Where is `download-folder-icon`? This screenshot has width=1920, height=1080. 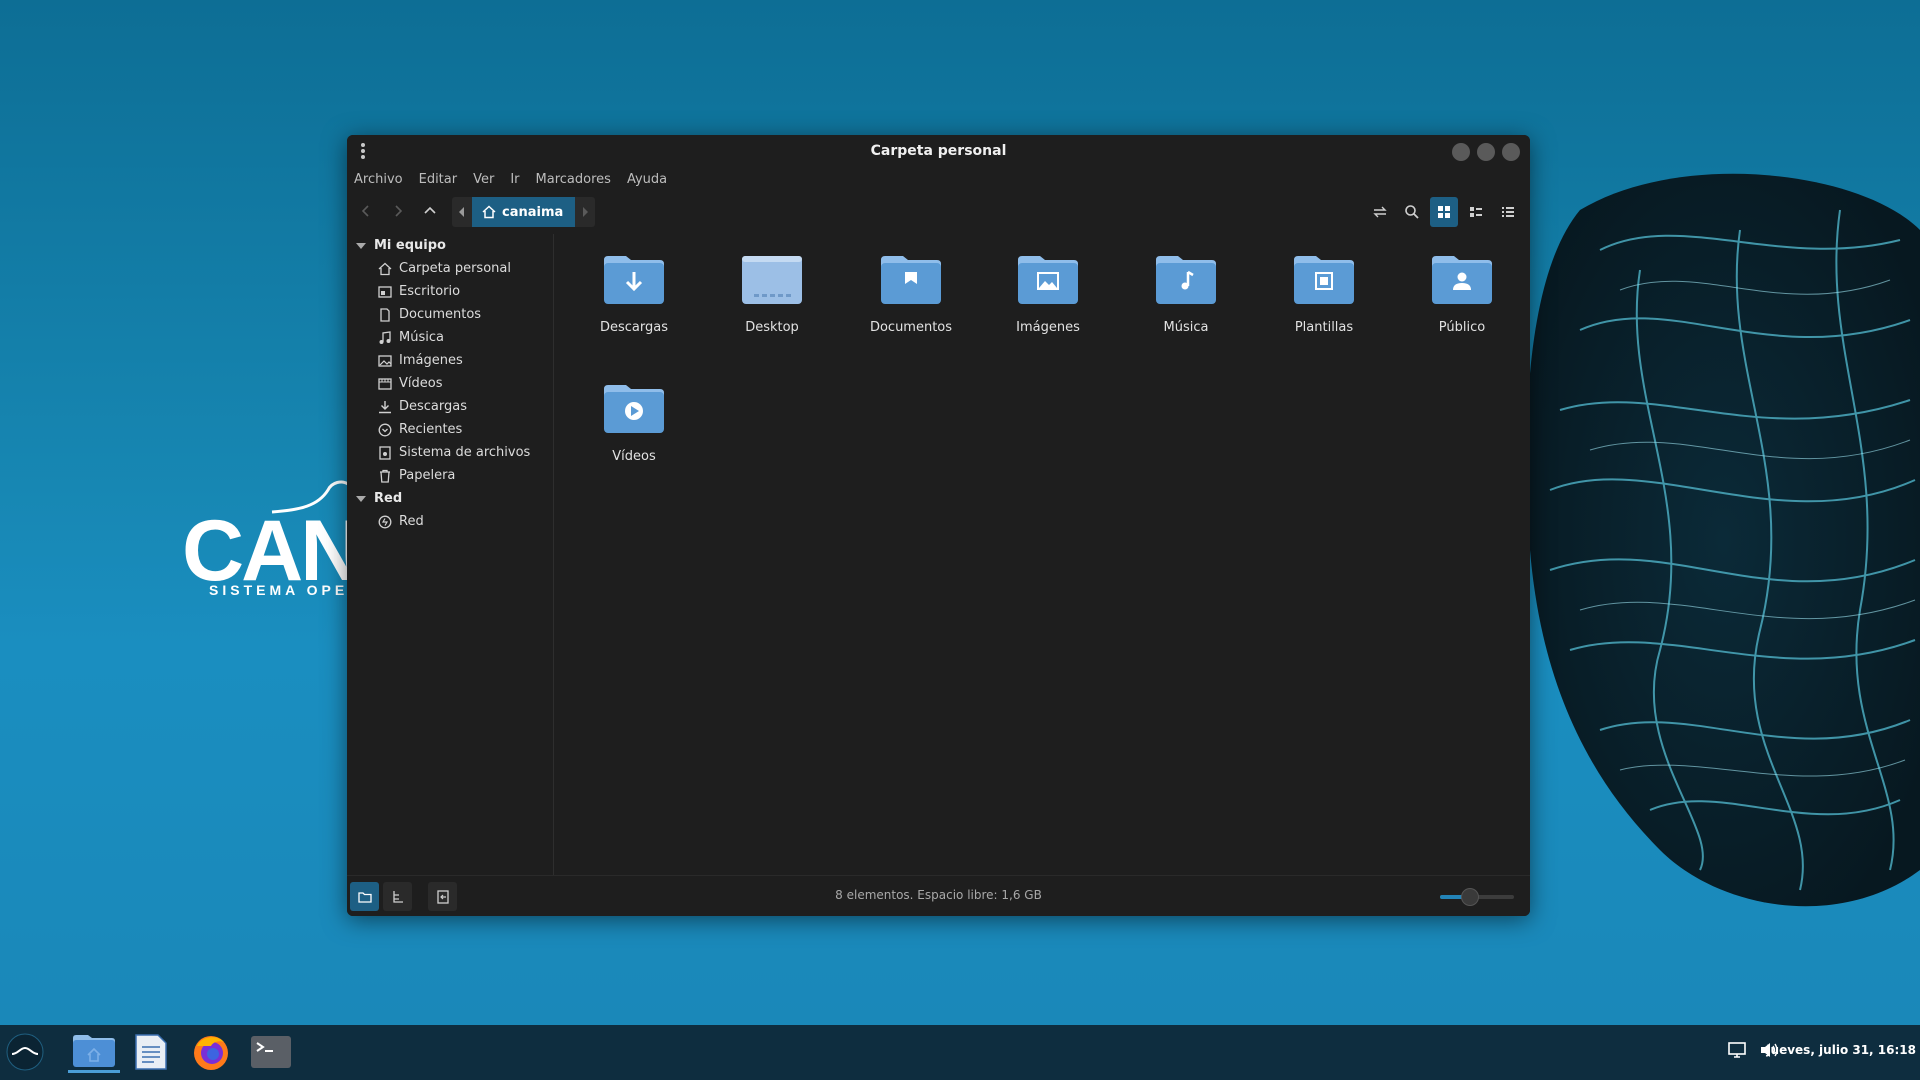 download-folder-icon is located at coordinates (634, 280).